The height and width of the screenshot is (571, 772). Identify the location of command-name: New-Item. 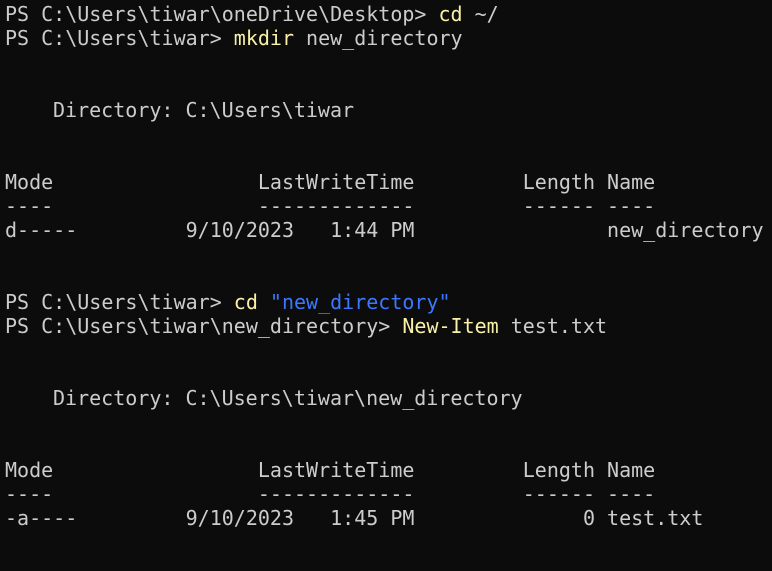
(450, 326).